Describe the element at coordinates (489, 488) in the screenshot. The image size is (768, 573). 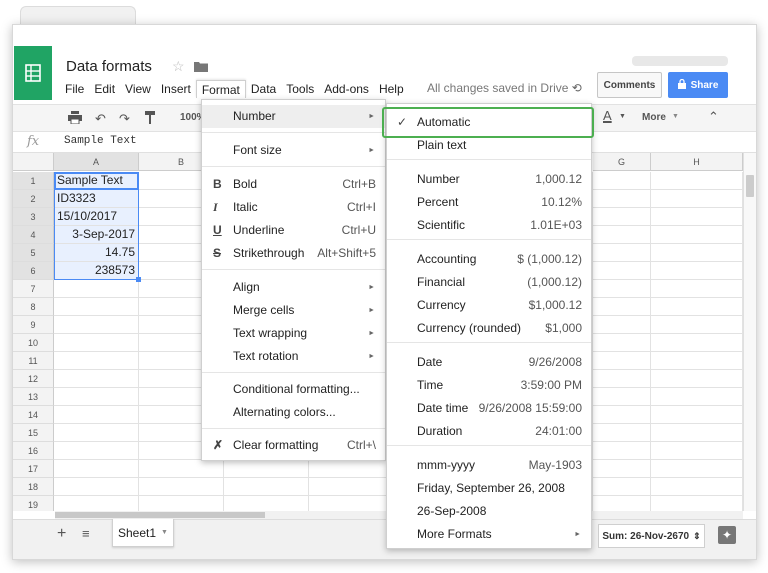
I see `number-format-item: Friday, September 26, 2008` at that location.